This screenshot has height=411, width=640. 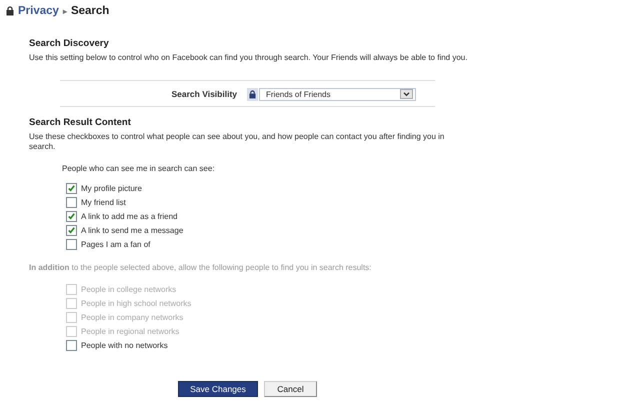 What do you see at coordinates (111, 188) in the screenshot?
I see `checkbox-label: My profile picture` at bounding box center [111, 188].